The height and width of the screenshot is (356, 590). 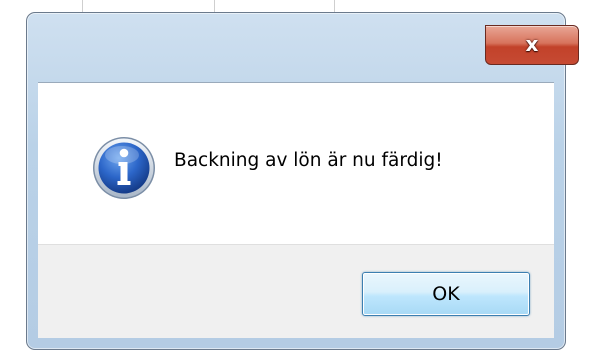 I want to click on ok-button: OK, so click(x=446, y=294).